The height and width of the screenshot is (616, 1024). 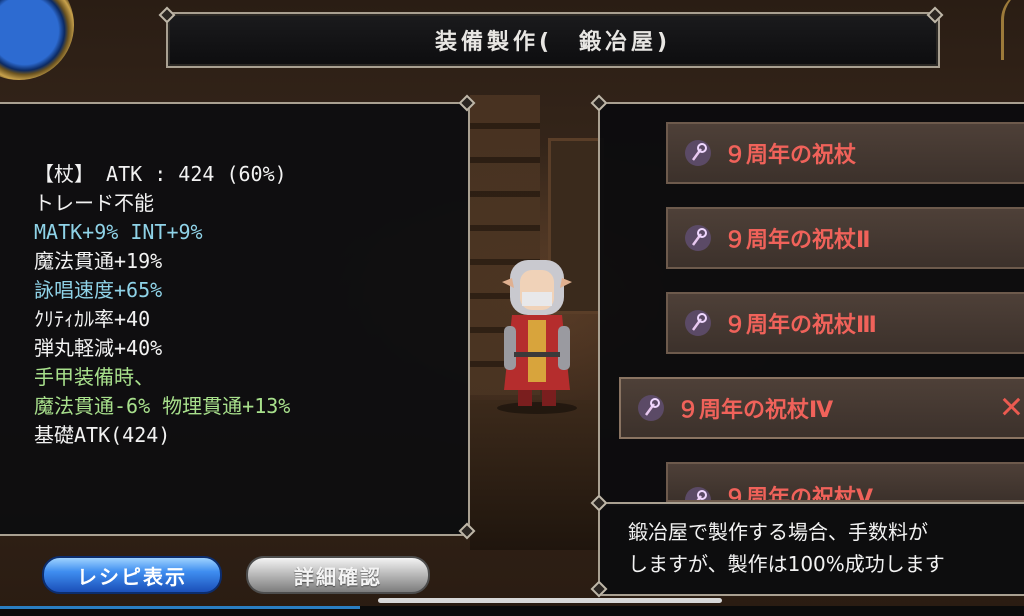 I want to click on stat-line: 弾丸軽減+40%, so click(x=98, y=348).